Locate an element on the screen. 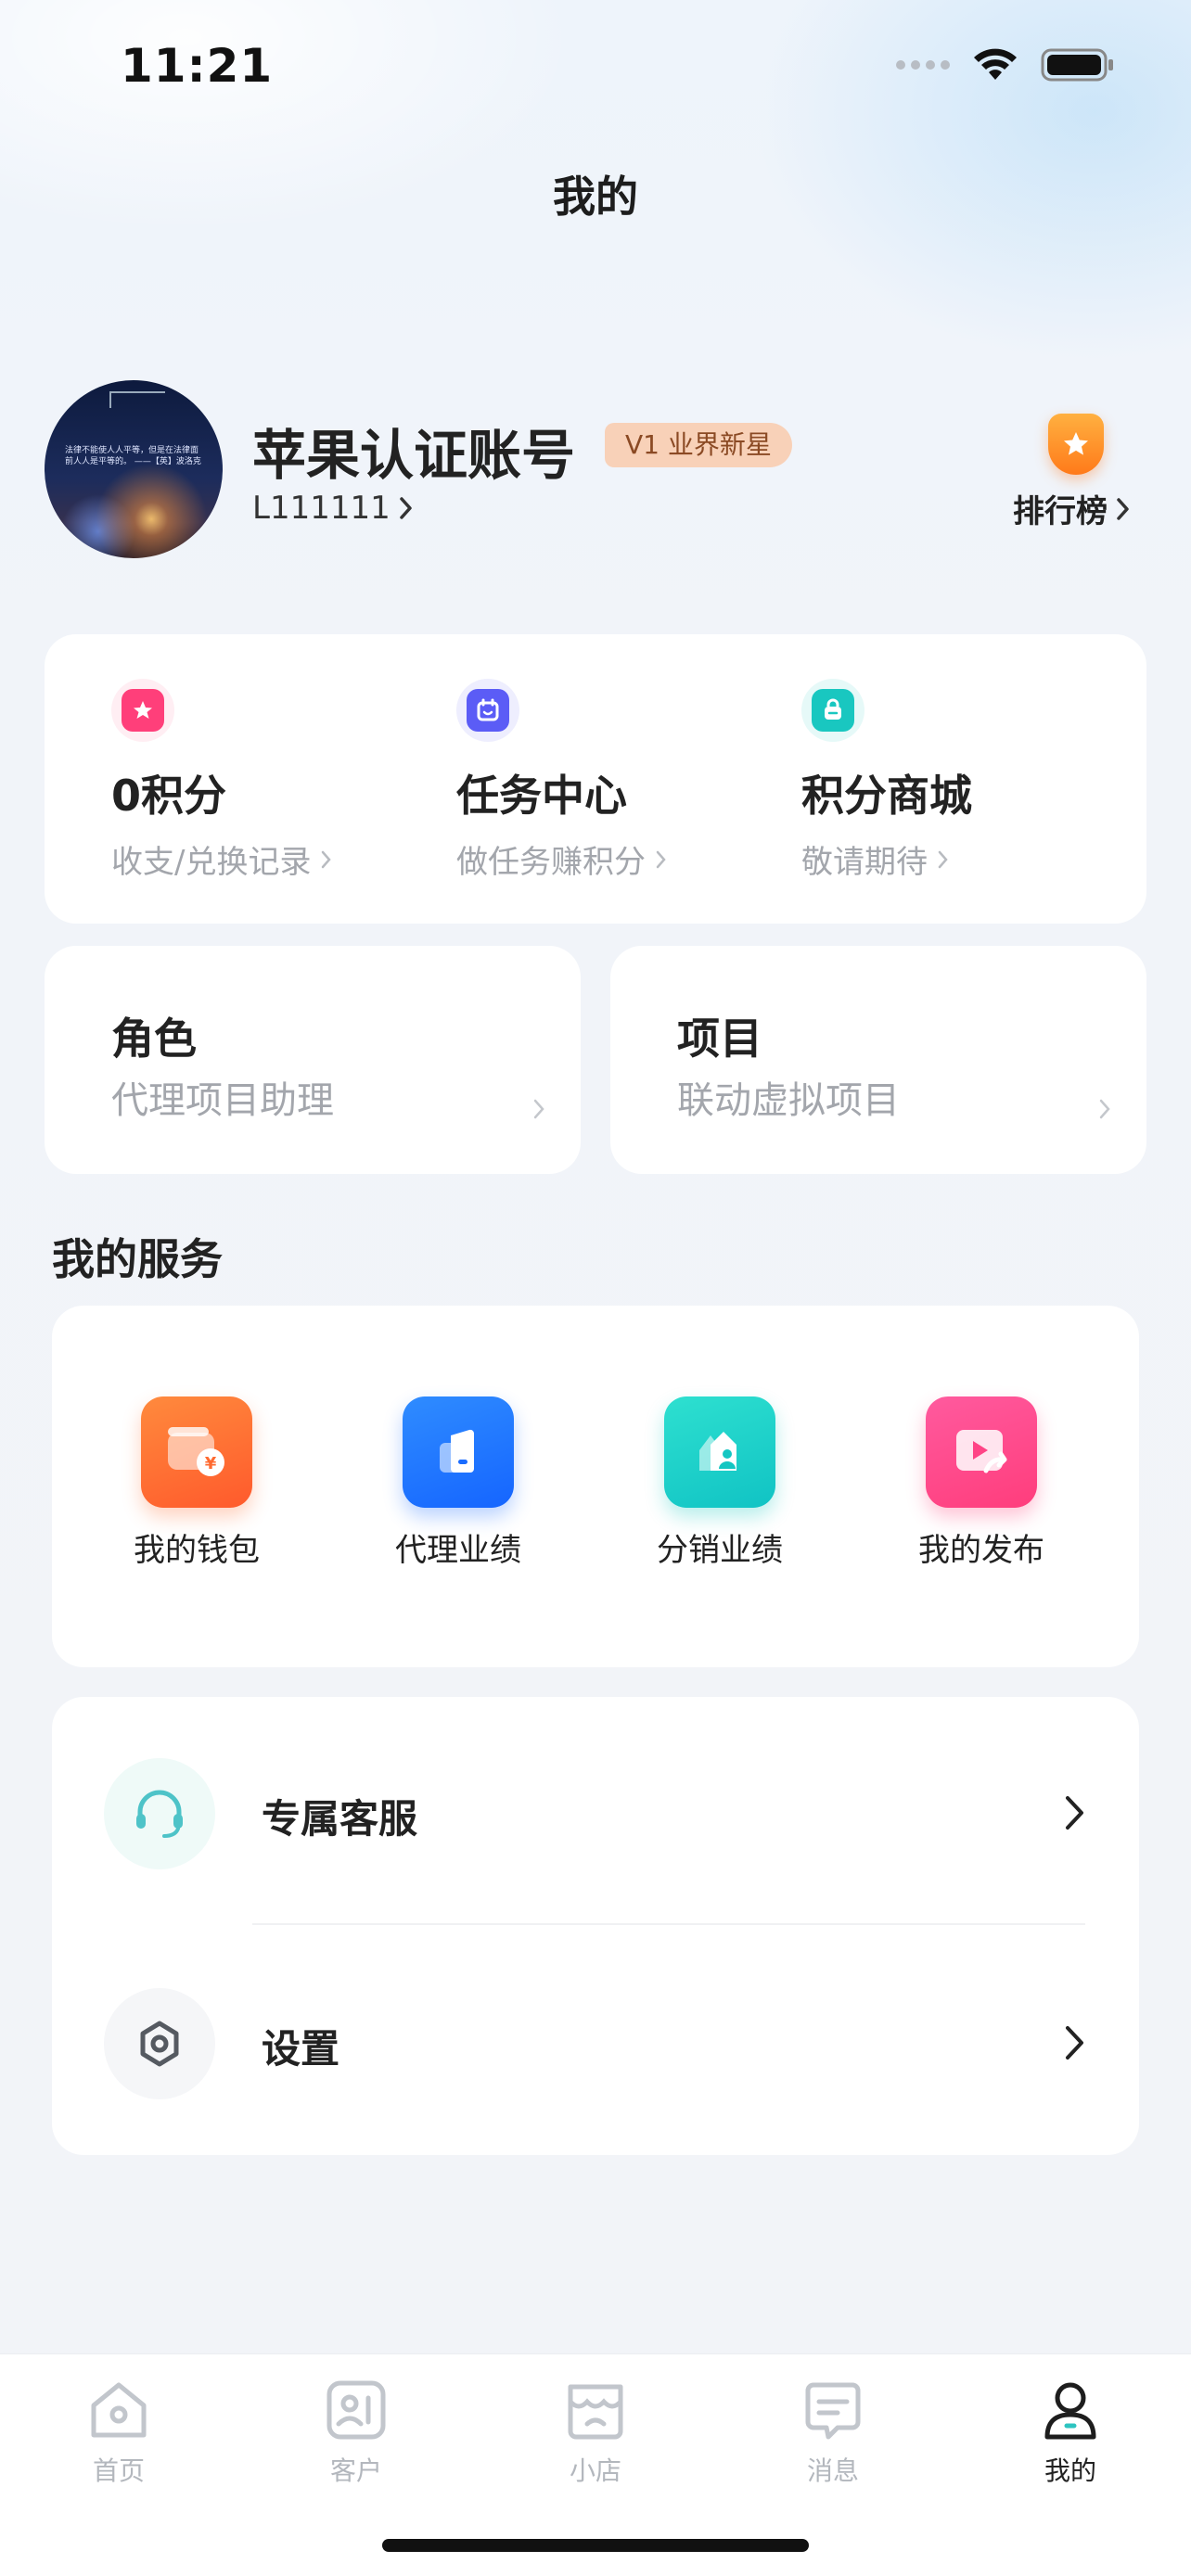 Image resolution: width=1191 pixels, height=2576 pixels. tab-customer: 客户 is located at coordinates (356, 2432).